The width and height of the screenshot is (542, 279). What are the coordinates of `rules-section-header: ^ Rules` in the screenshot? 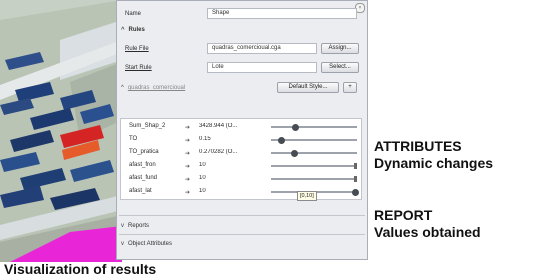 It's located at (133, 30).